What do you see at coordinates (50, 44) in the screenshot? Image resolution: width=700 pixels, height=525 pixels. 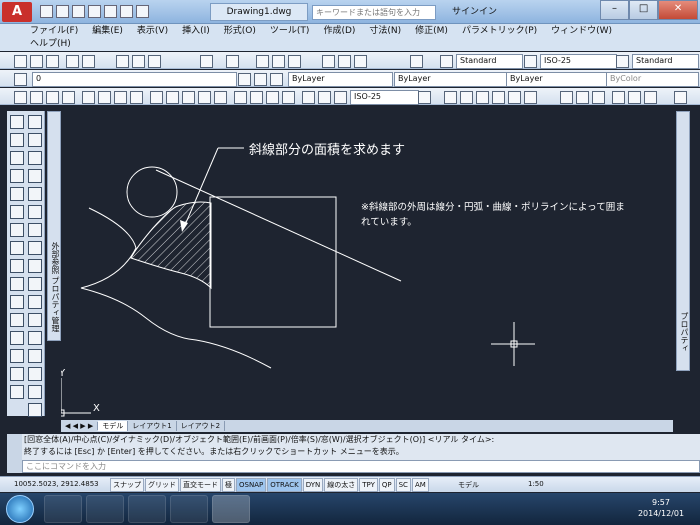 I see `menu-help: ヘルプ(H)` at bounding box center [50, 44].